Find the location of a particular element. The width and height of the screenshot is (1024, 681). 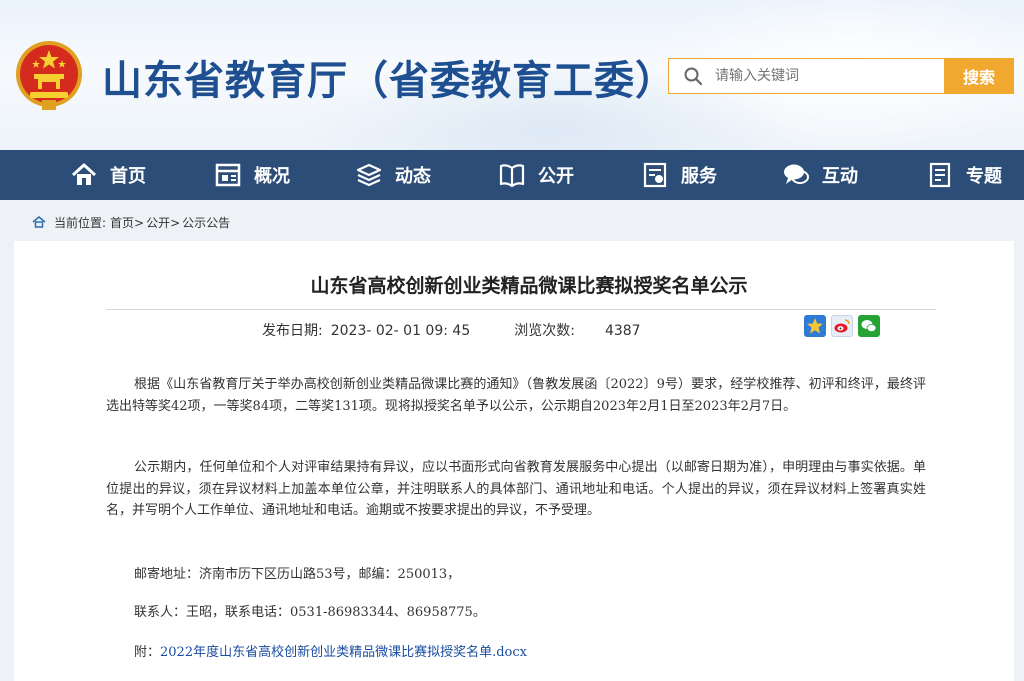

nav-label: 概况 is located at coordinates (272, 176).